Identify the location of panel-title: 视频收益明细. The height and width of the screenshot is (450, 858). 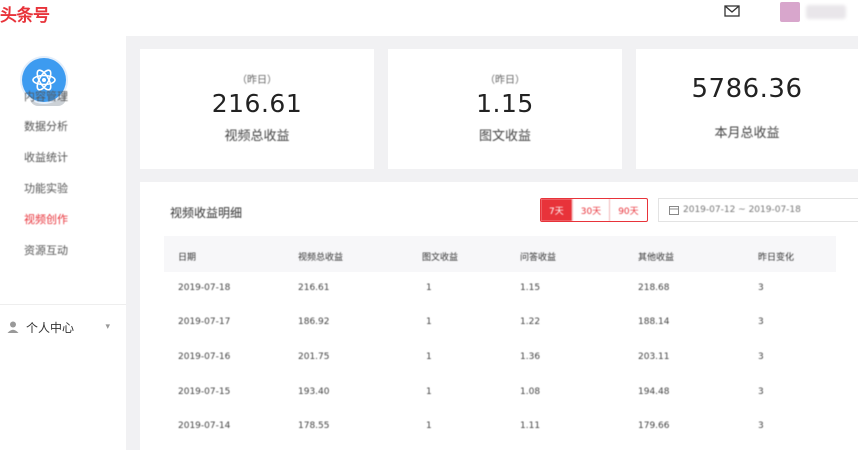
(206, 213).